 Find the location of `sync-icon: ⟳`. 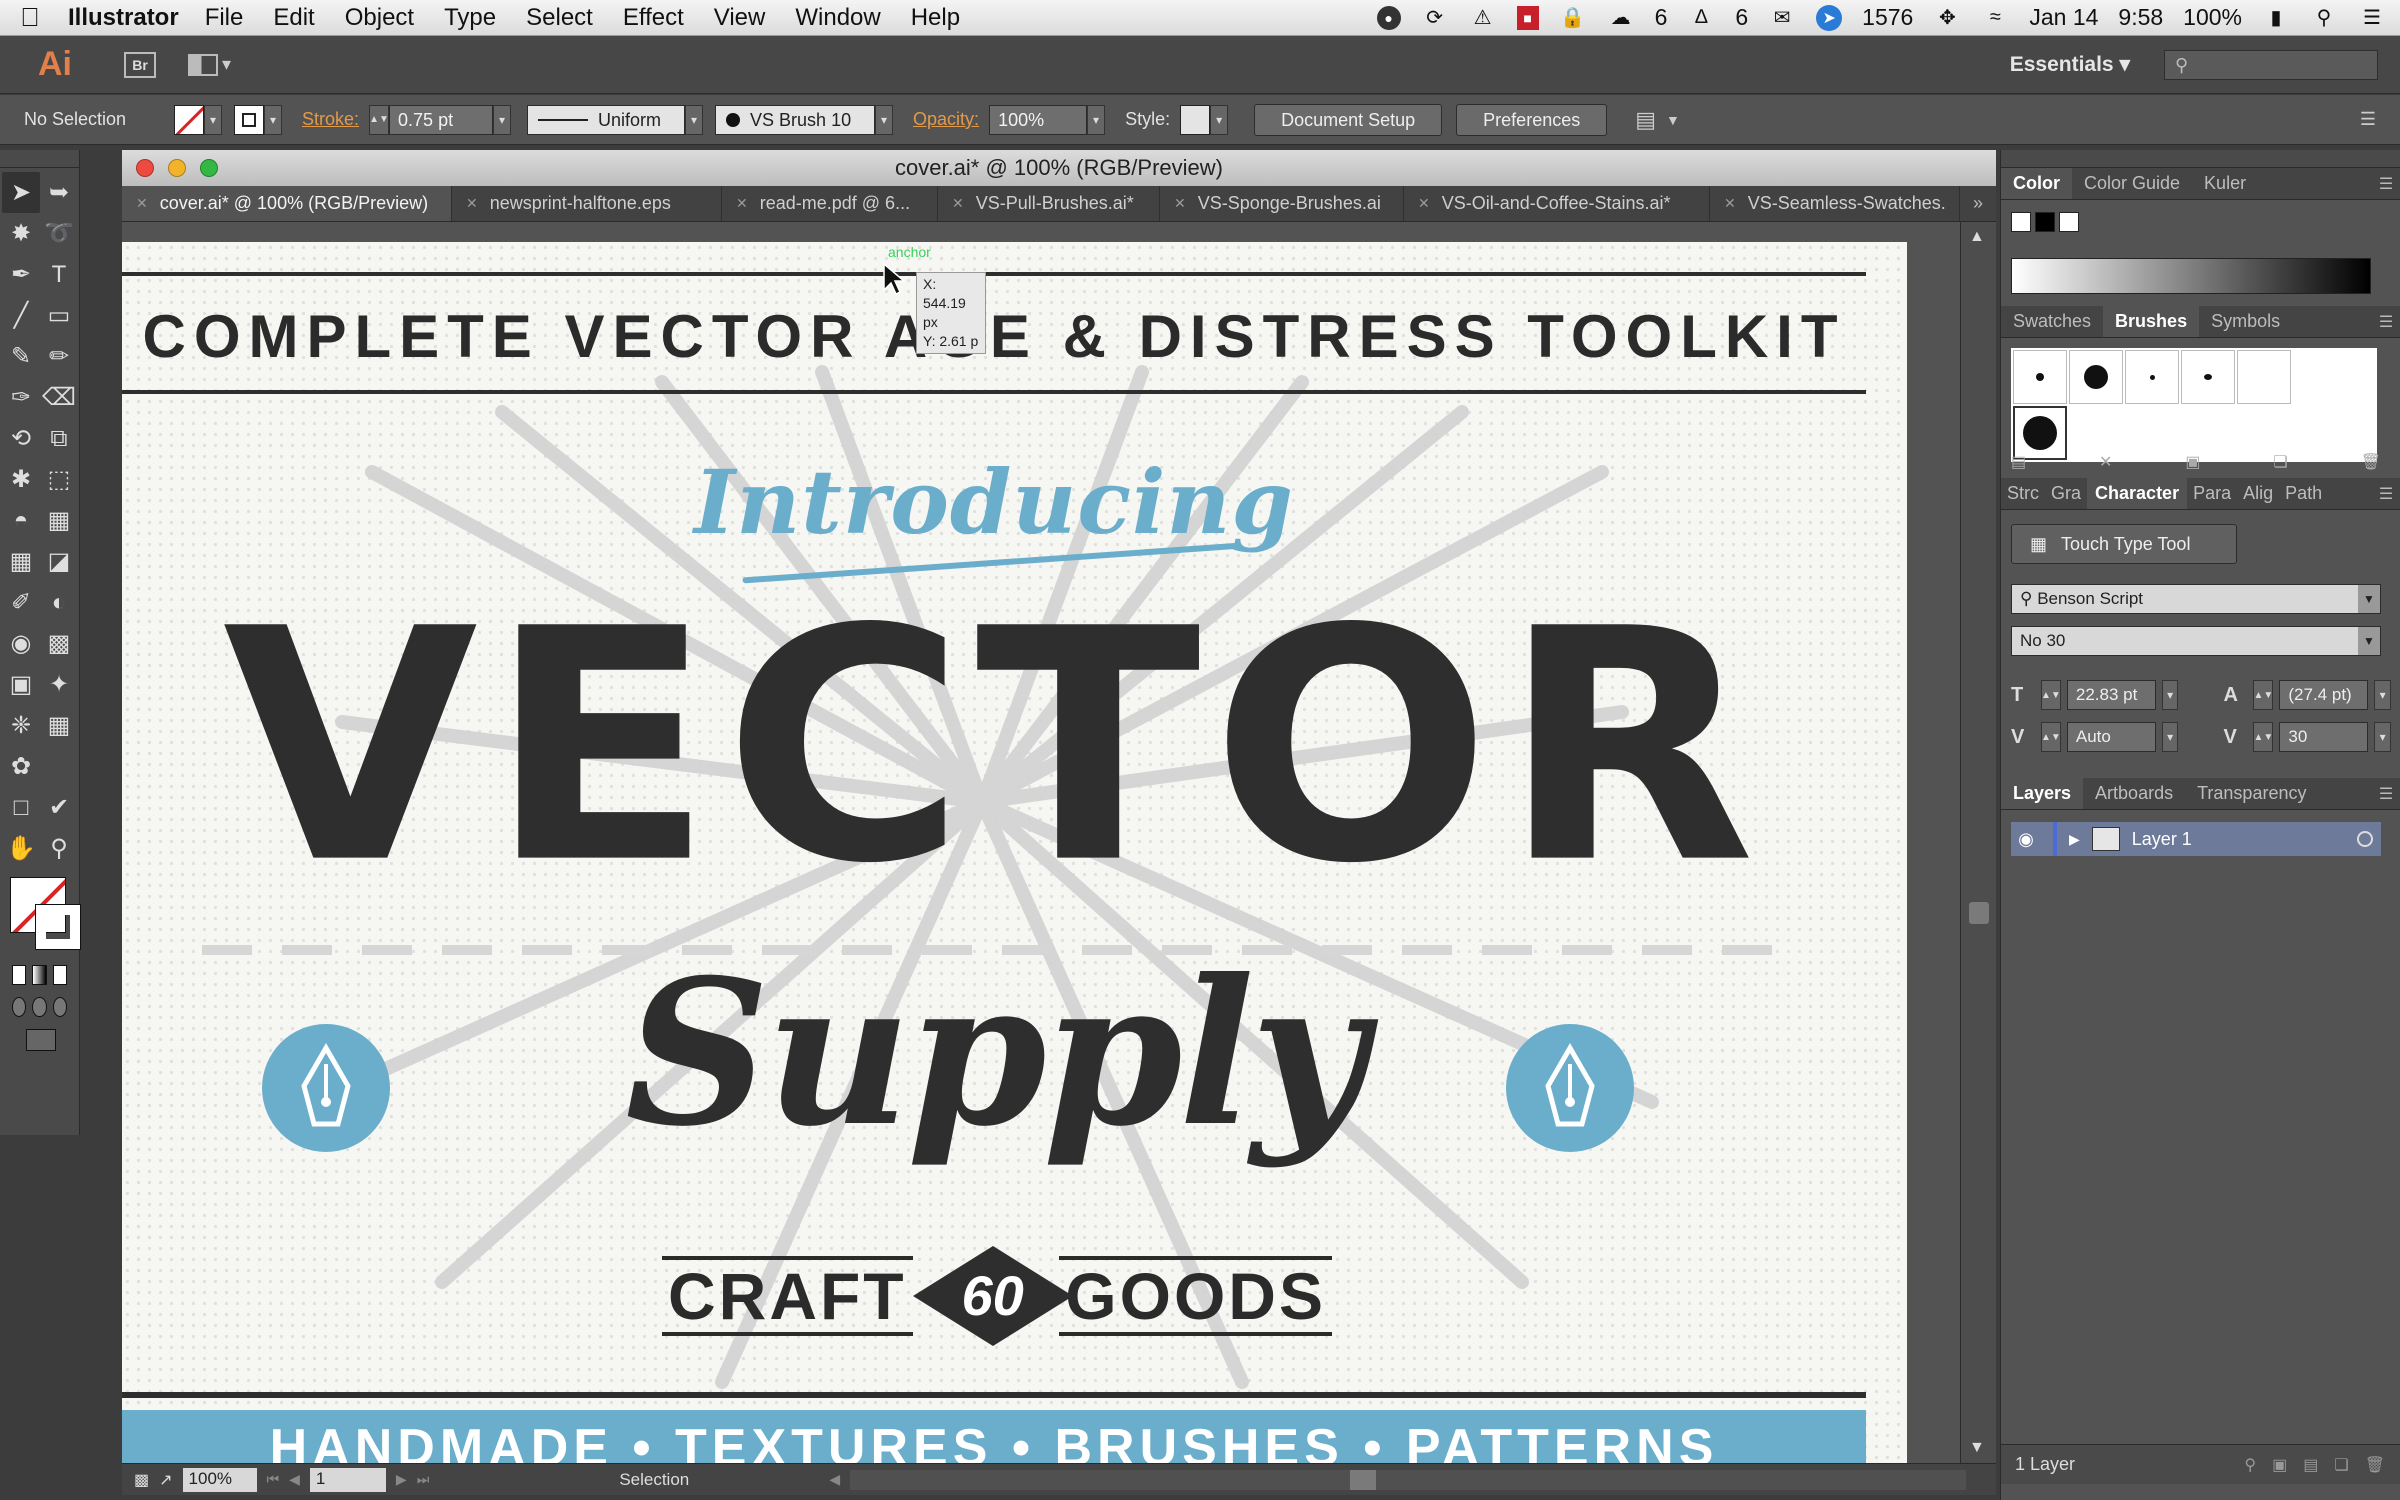

sync-icon: ⟳ is located at coordinates (1435, 18).